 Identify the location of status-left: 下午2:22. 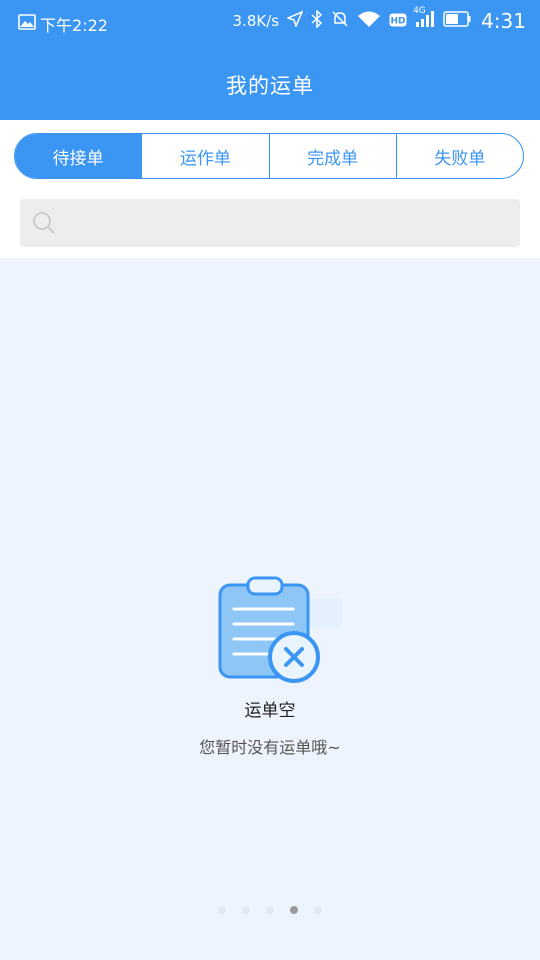
(63, 24).